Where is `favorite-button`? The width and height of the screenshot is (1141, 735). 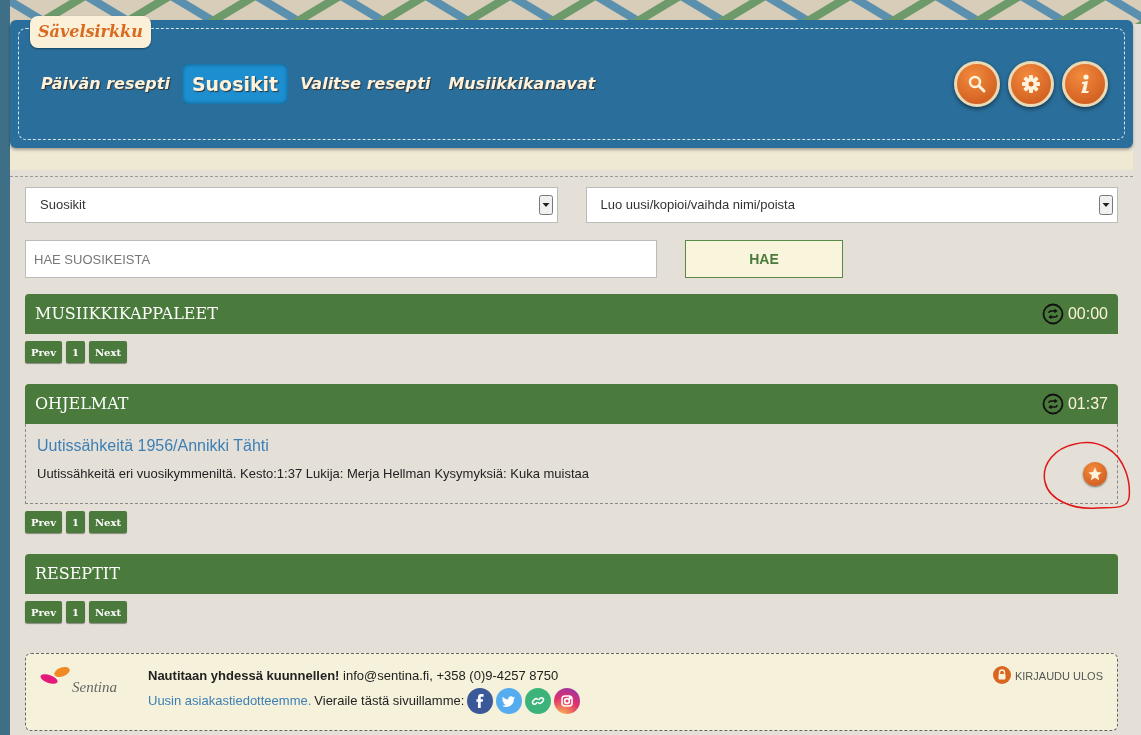
favorite-button is located at coordinates (1095, 474).